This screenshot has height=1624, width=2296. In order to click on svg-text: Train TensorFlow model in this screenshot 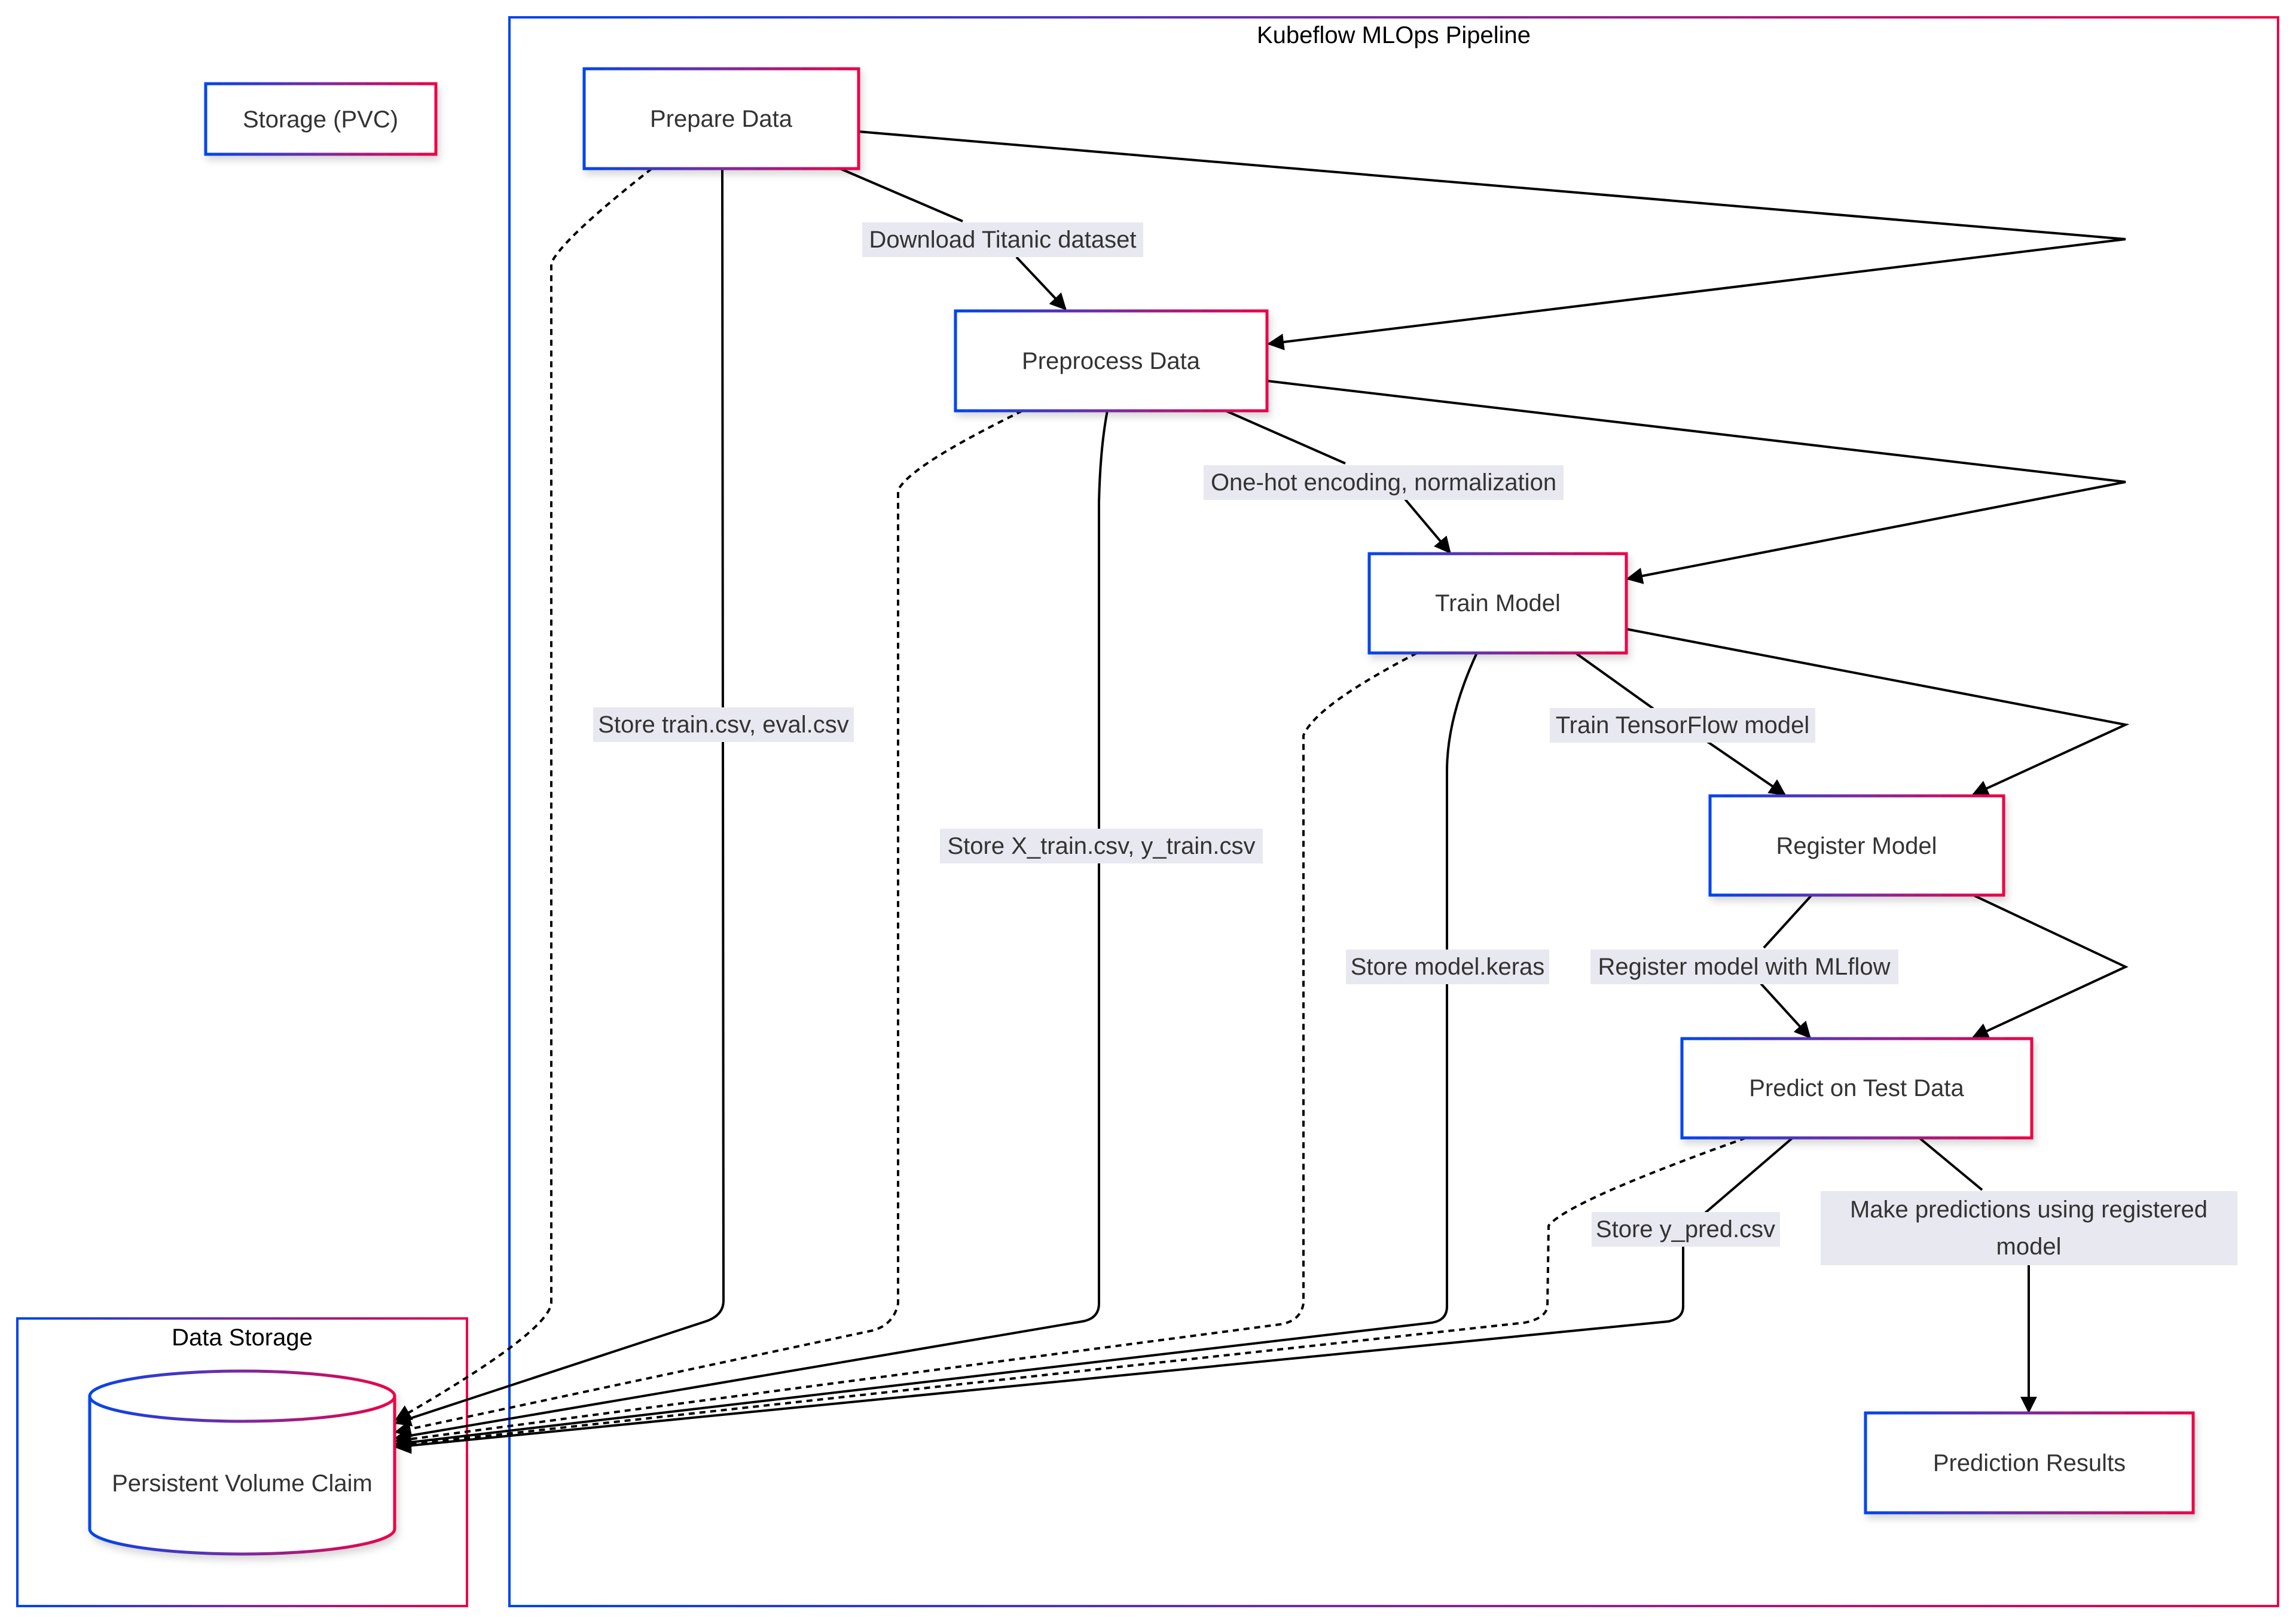, I will do `click(1683, 725)`.